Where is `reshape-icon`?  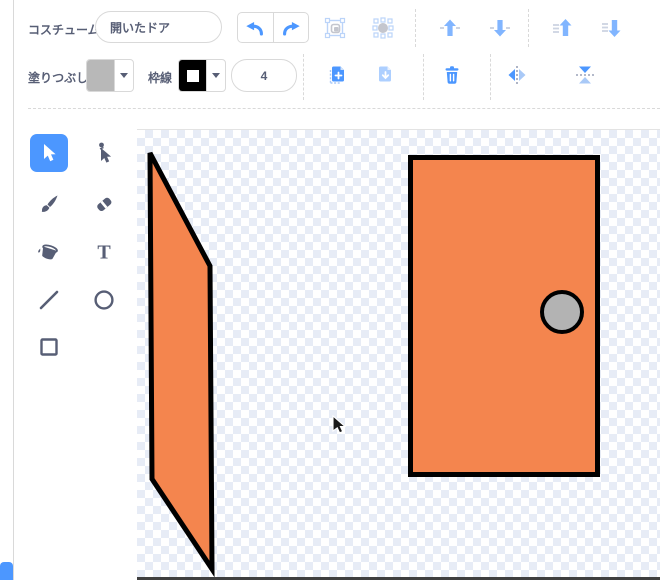 reshape-icon is located at coordinates (105, 152).